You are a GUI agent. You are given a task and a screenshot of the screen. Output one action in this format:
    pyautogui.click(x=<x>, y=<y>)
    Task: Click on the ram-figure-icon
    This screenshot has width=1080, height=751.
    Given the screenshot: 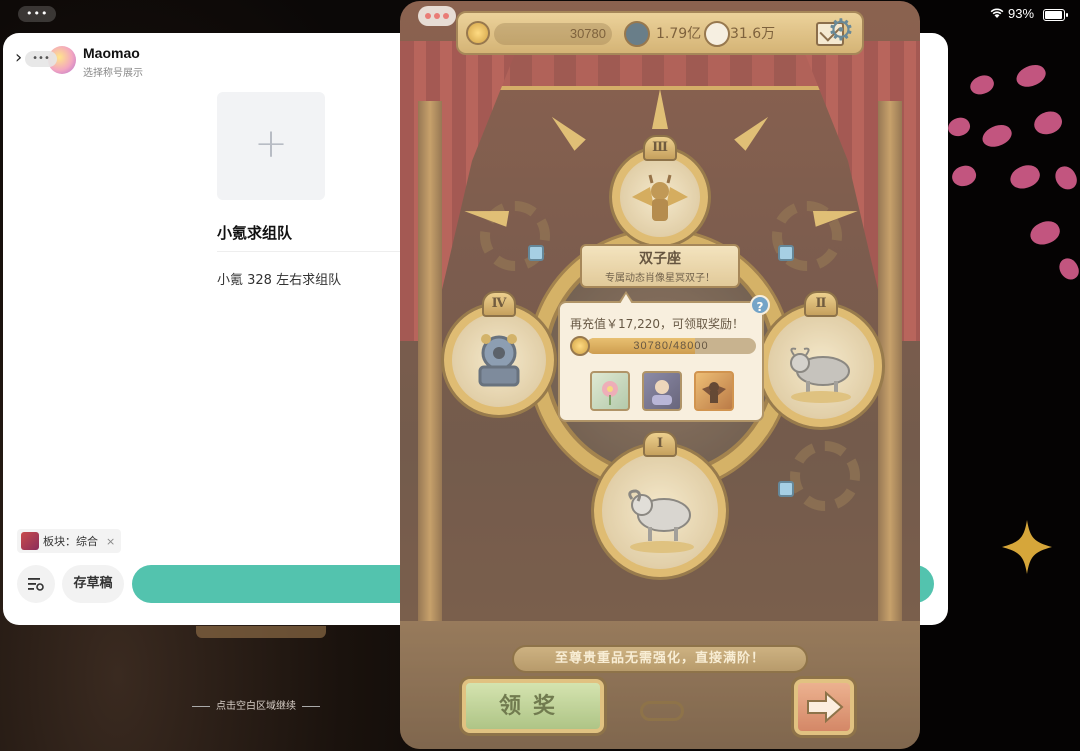 What is the action you would take?
    pyautogui.click(x=661, y=521)
    